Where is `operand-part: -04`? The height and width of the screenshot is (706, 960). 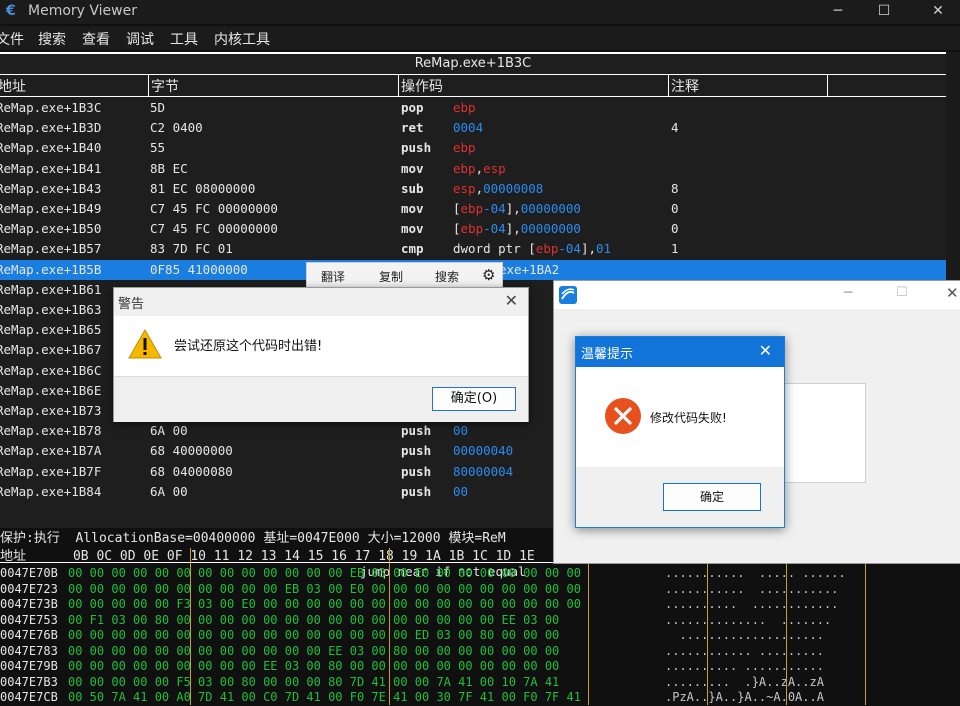 operand-part: -04 is located at coordinates (494, 208).